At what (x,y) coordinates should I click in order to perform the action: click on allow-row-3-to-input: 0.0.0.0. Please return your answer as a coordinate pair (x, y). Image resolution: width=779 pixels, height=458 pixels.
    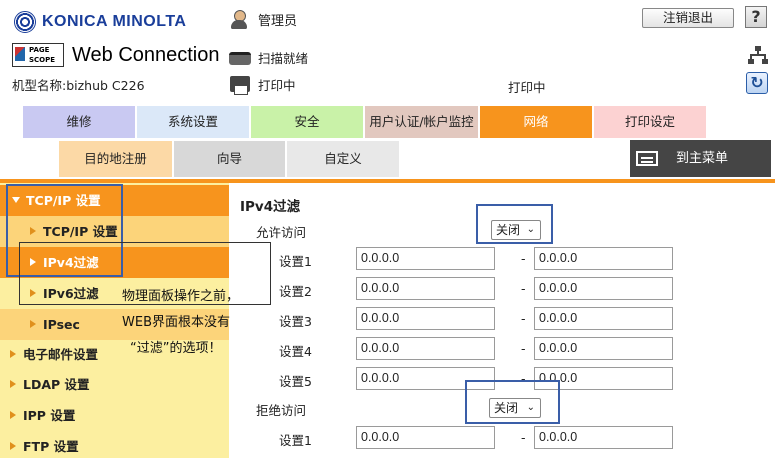
    Looking at the image, I should click on (603, 318).